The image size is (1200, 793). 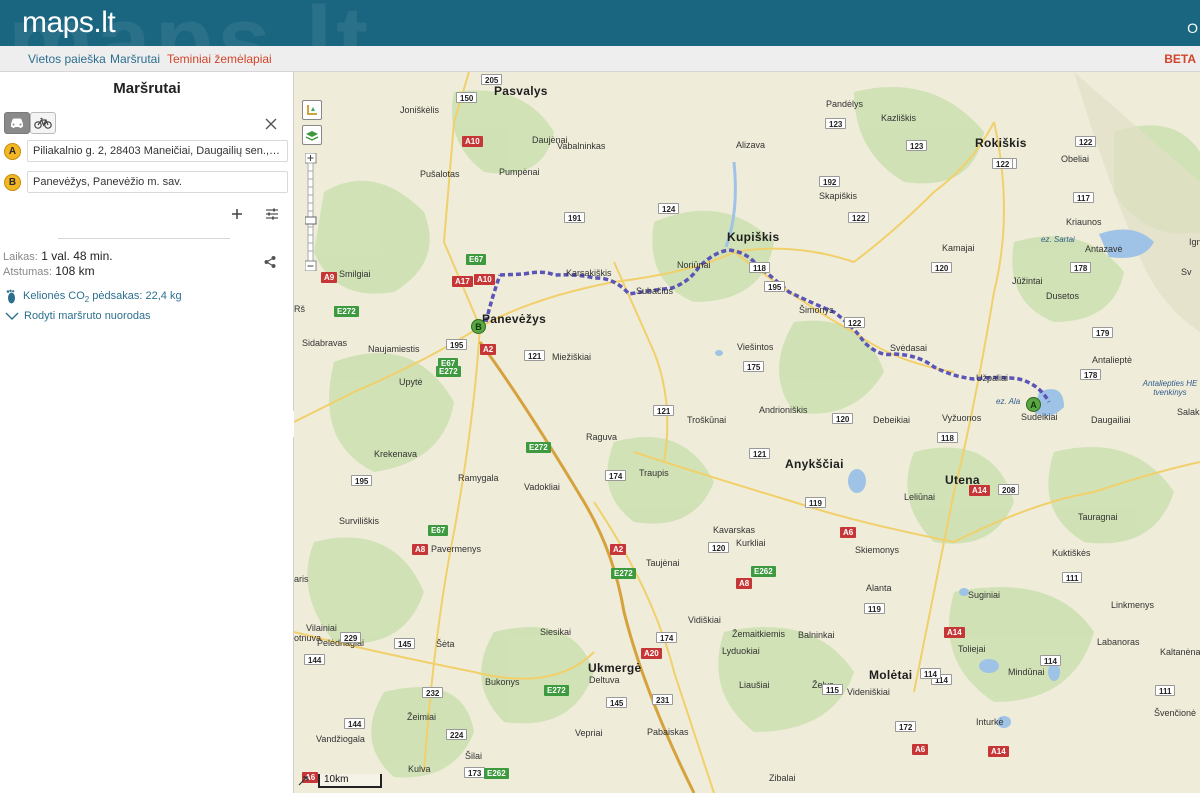 What do you see at coordinates (538, 447) in the screenshot?
I see `road-shield: E272` at bounding box center [538, 447].